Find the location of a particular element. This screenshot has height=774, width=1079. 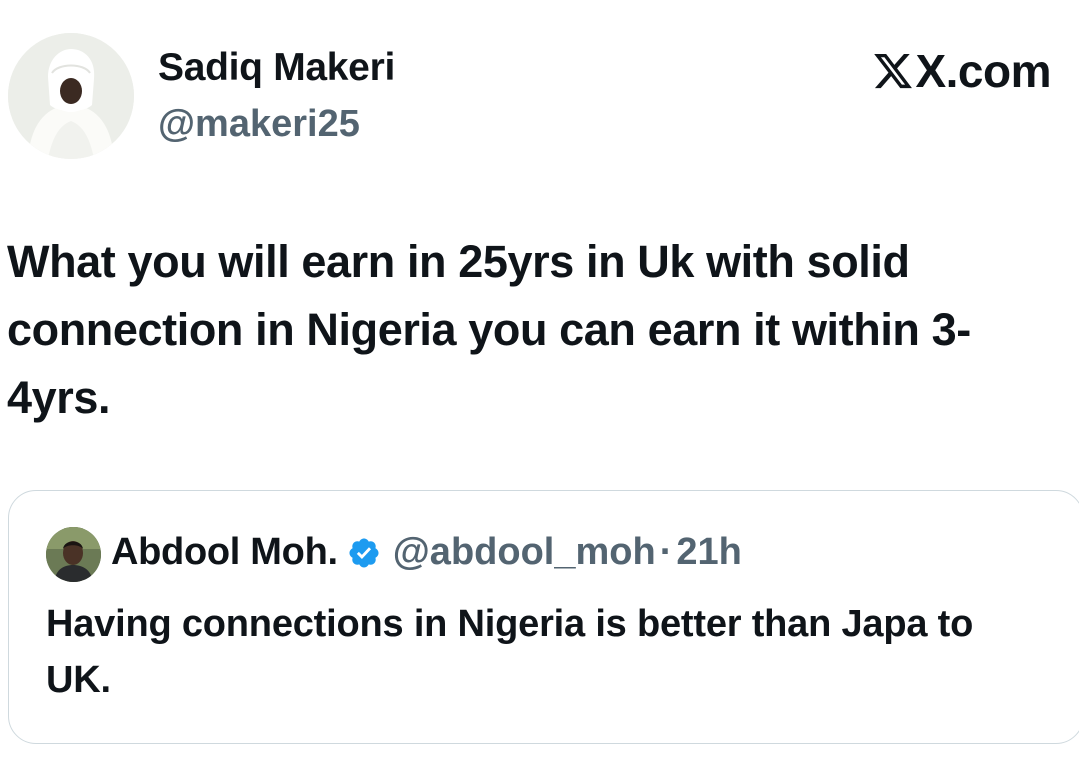

quoted-author-display-name: Abdool Moh. is located at coordinates (224, 552).